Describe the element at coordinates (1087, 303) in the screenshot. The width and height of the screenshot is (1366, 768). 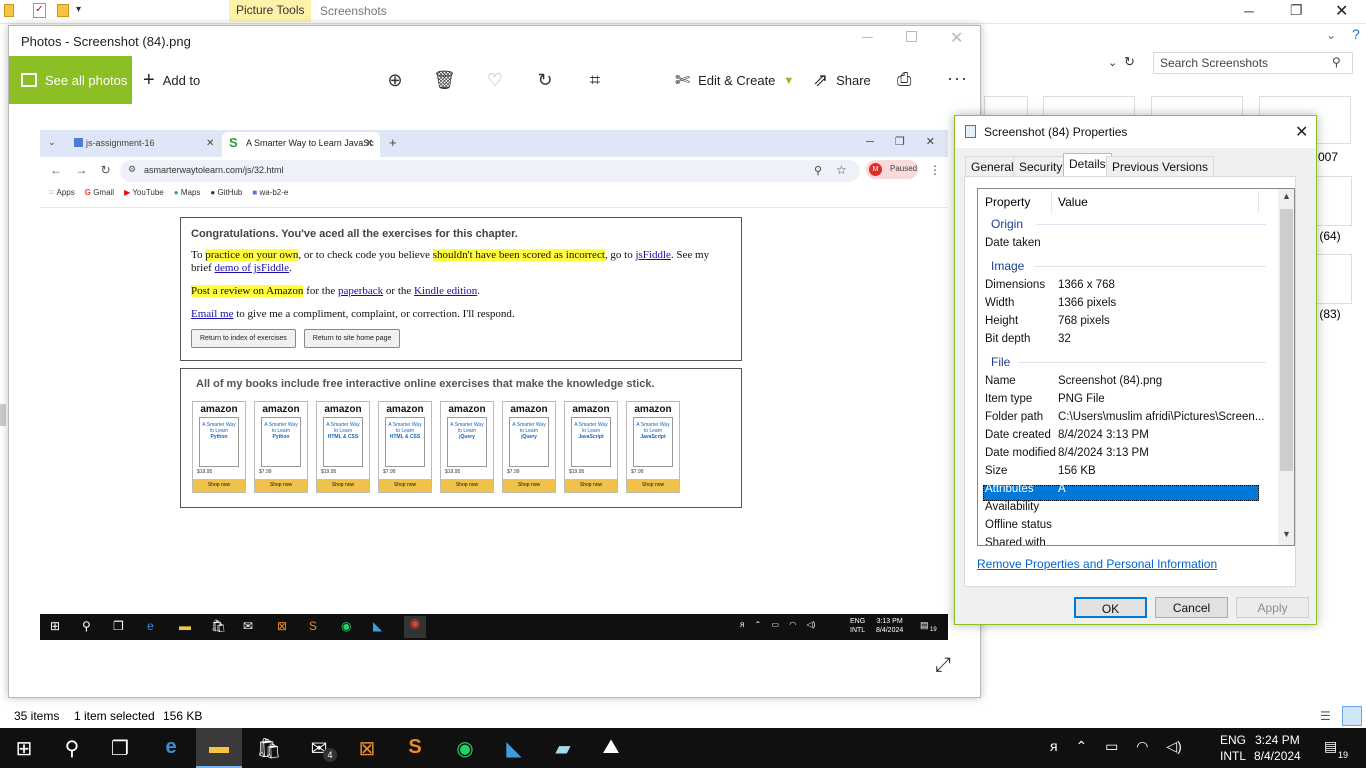
I see `property-value: 1366 pixels` at that location.